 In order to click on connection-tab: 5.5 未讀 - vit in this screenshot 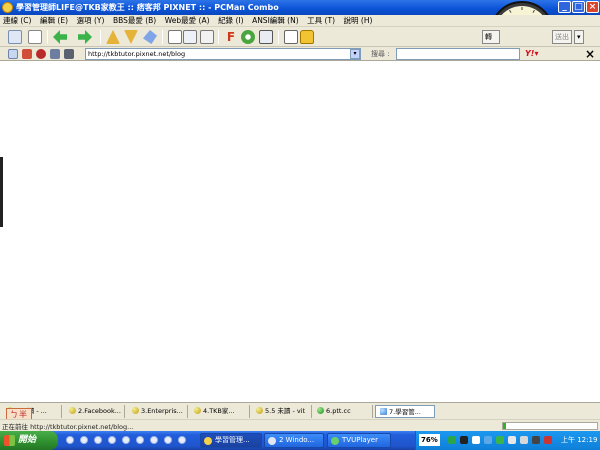, I will do `click(282, 411)`.